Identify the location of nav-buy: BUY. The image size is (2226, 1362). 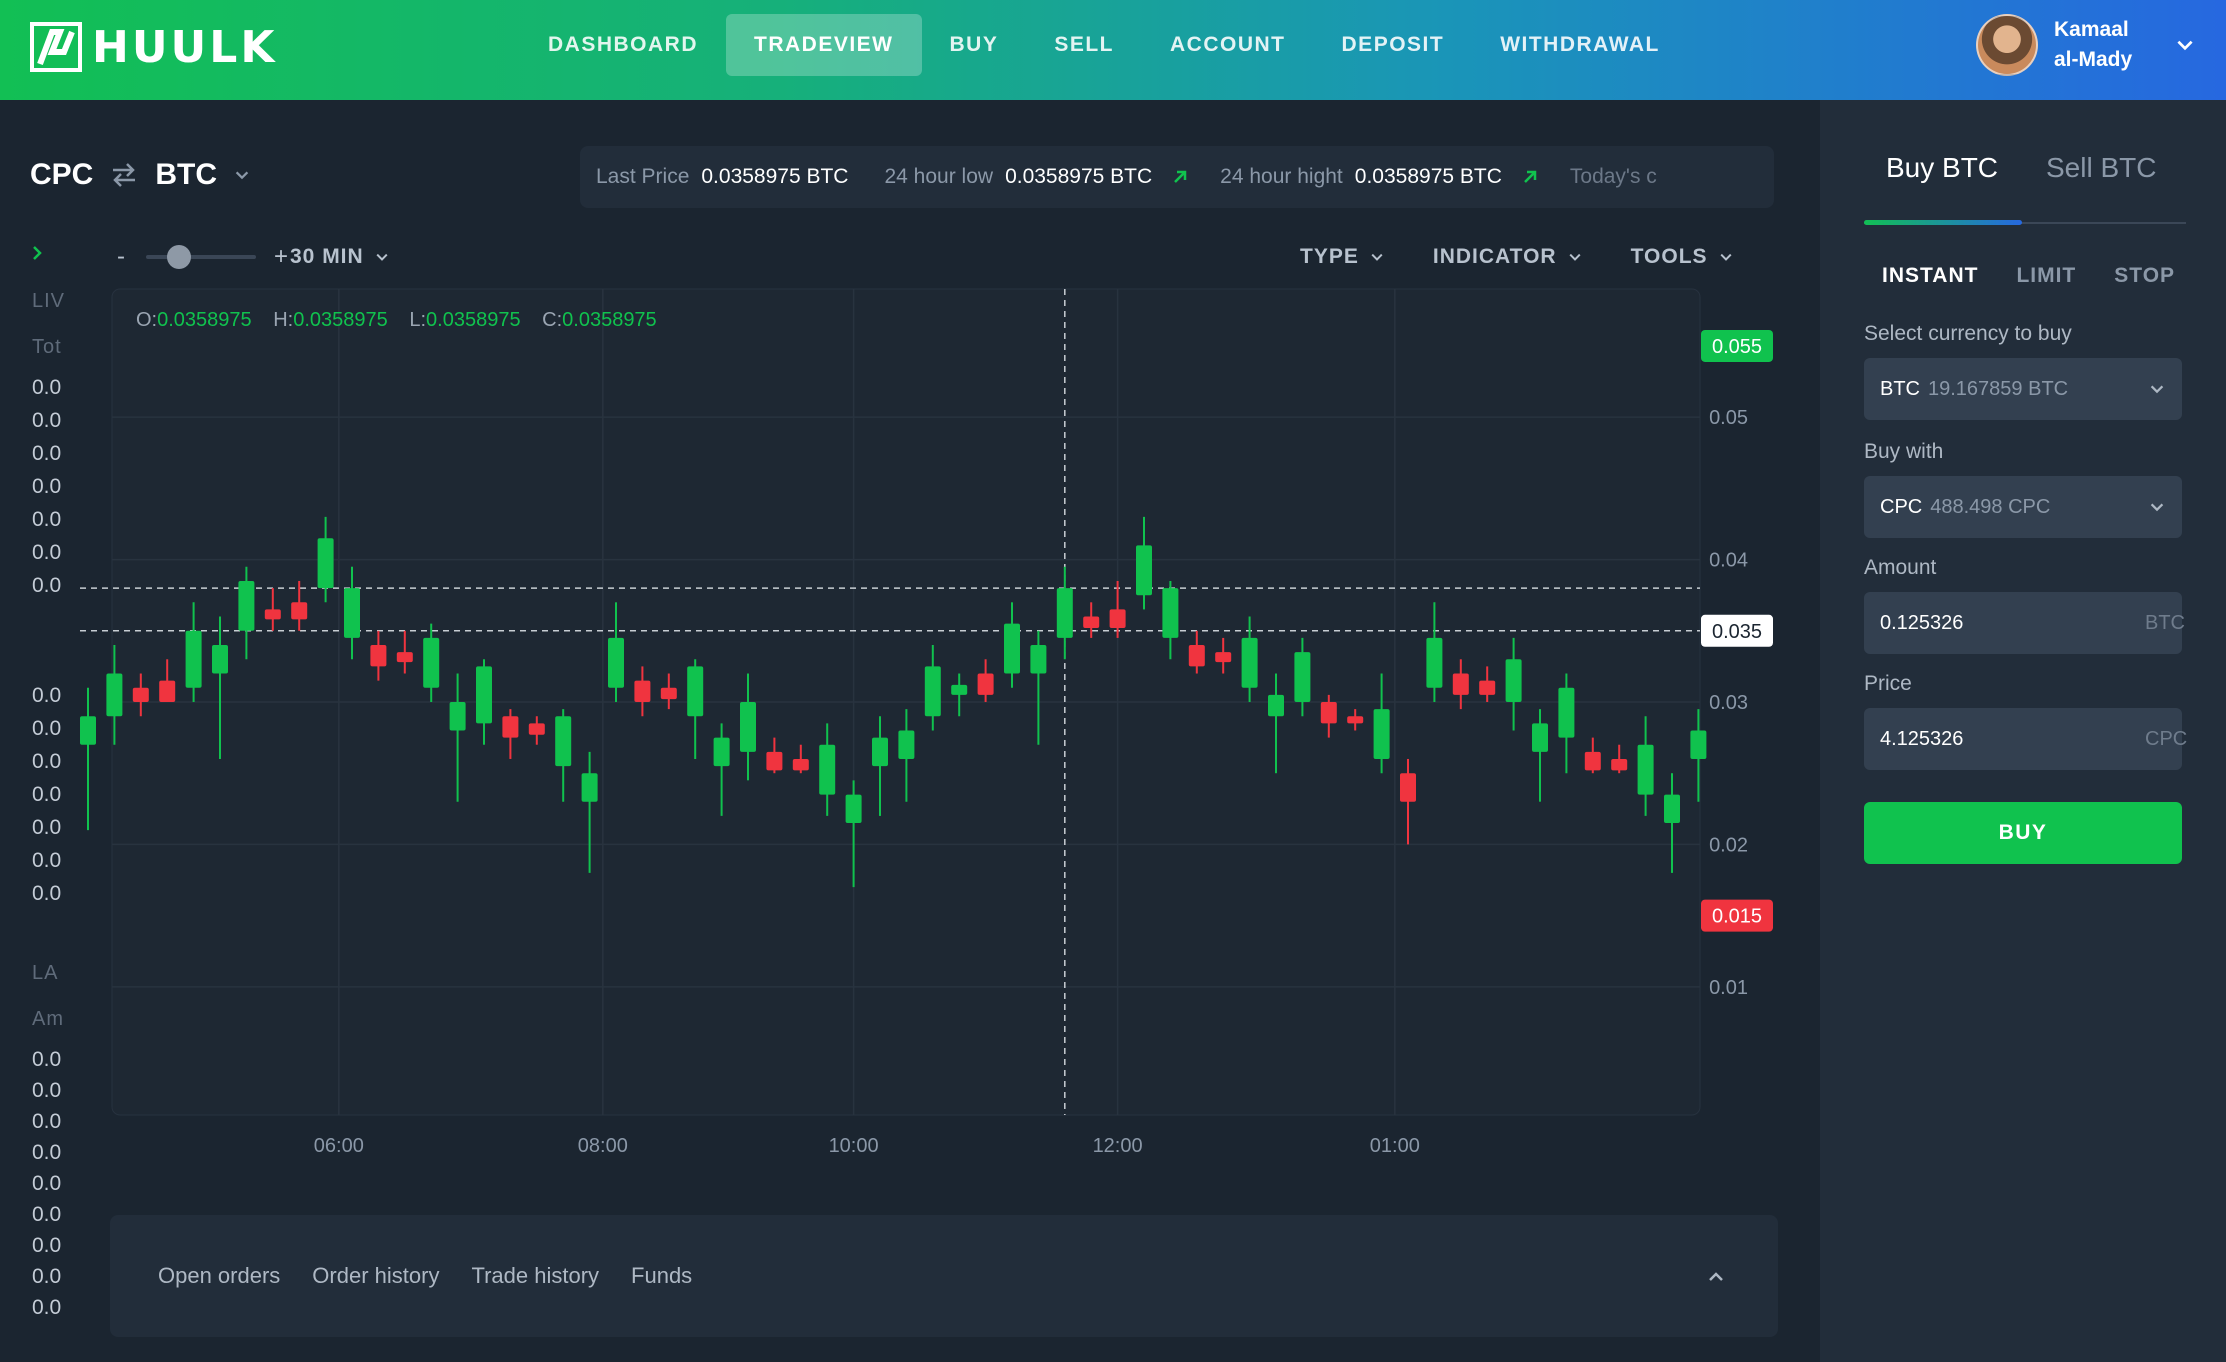
(974, 45).